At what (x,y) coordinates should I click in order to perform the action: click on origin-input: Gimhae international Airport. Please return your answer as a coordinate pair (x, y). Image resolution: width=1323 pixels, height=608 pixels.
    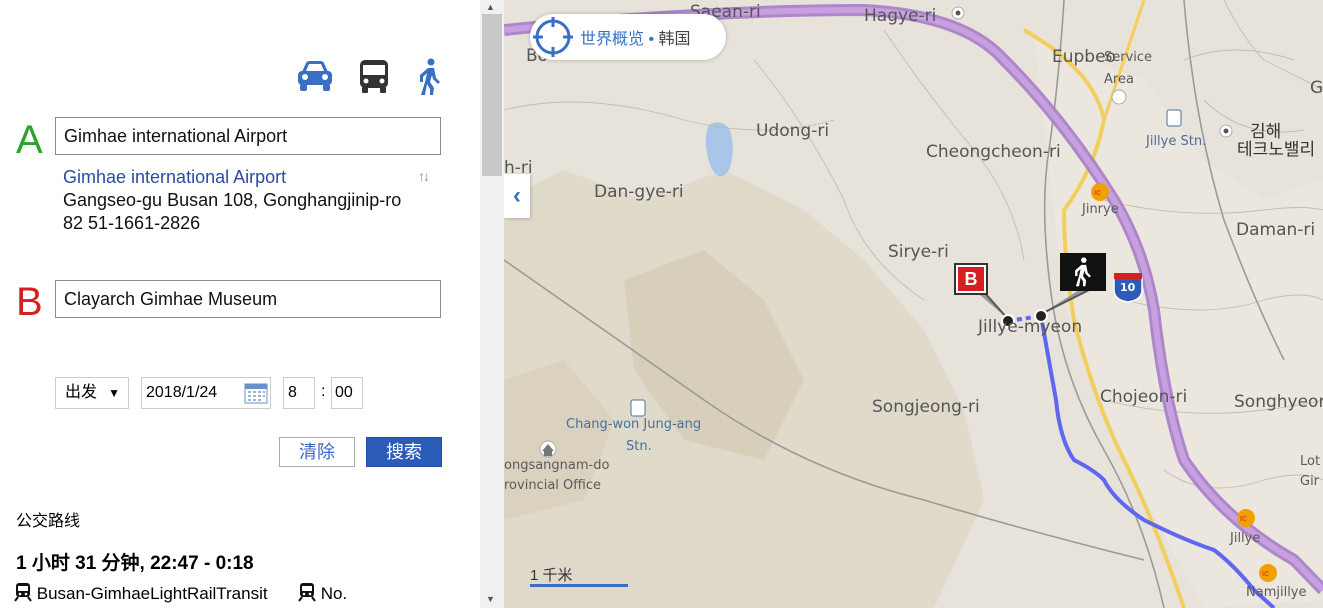
    Looking at the image, I should click on (248, 136).